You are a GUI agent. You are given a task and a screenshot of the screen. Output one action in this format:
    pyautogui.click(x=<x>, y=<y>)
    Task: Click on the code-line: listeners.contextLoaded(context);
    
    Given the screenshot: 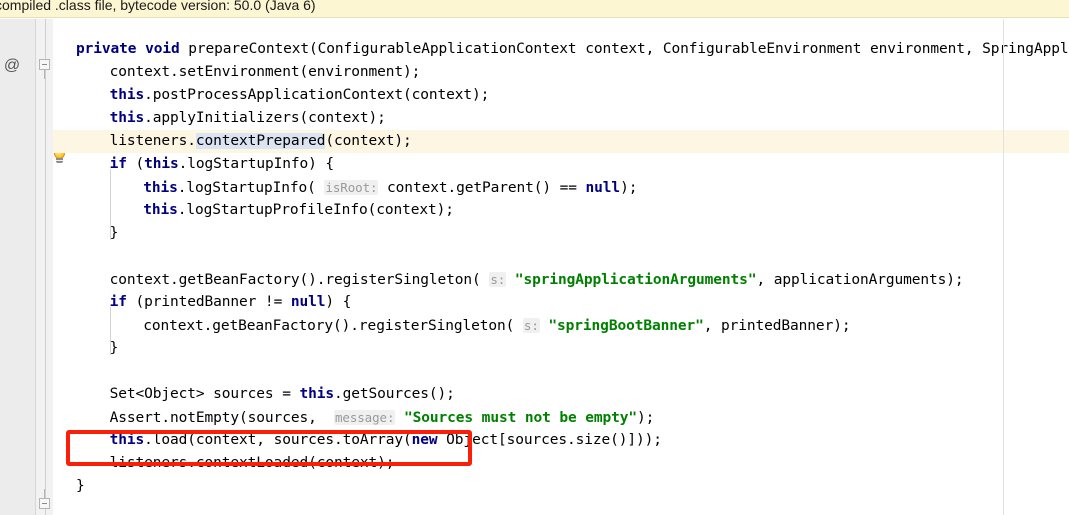 What is the action you would take?
    pyautogui.click(x=252, y=463)
    